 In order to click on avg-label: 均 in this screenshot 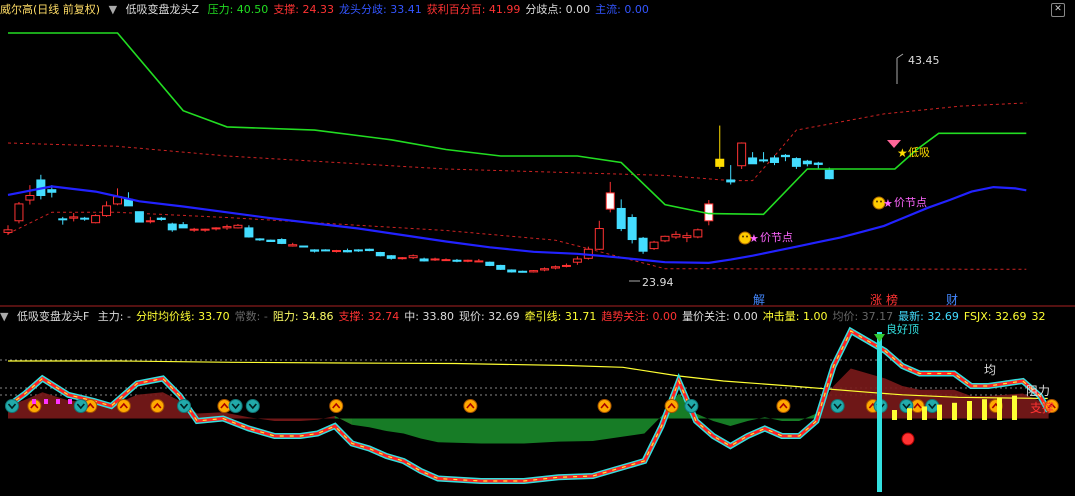, I will do `click(990, 370)`.